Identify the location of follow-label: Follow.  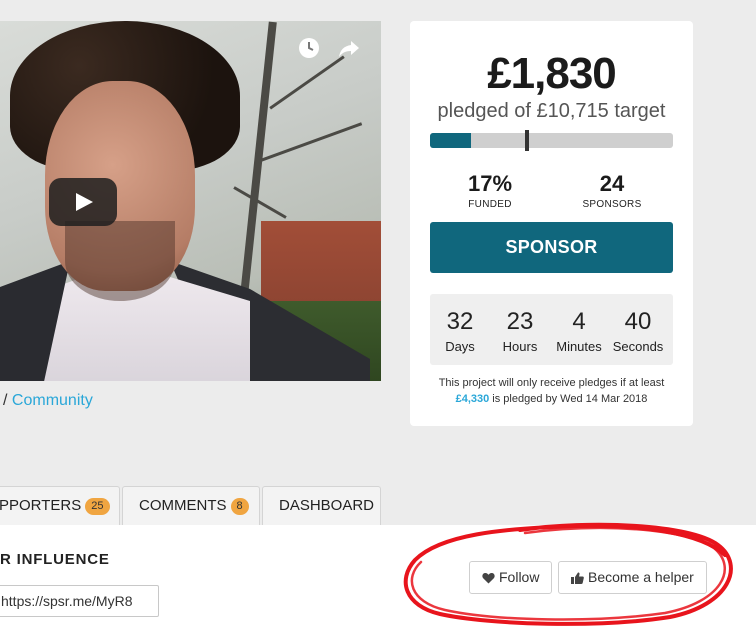
(519, 577).